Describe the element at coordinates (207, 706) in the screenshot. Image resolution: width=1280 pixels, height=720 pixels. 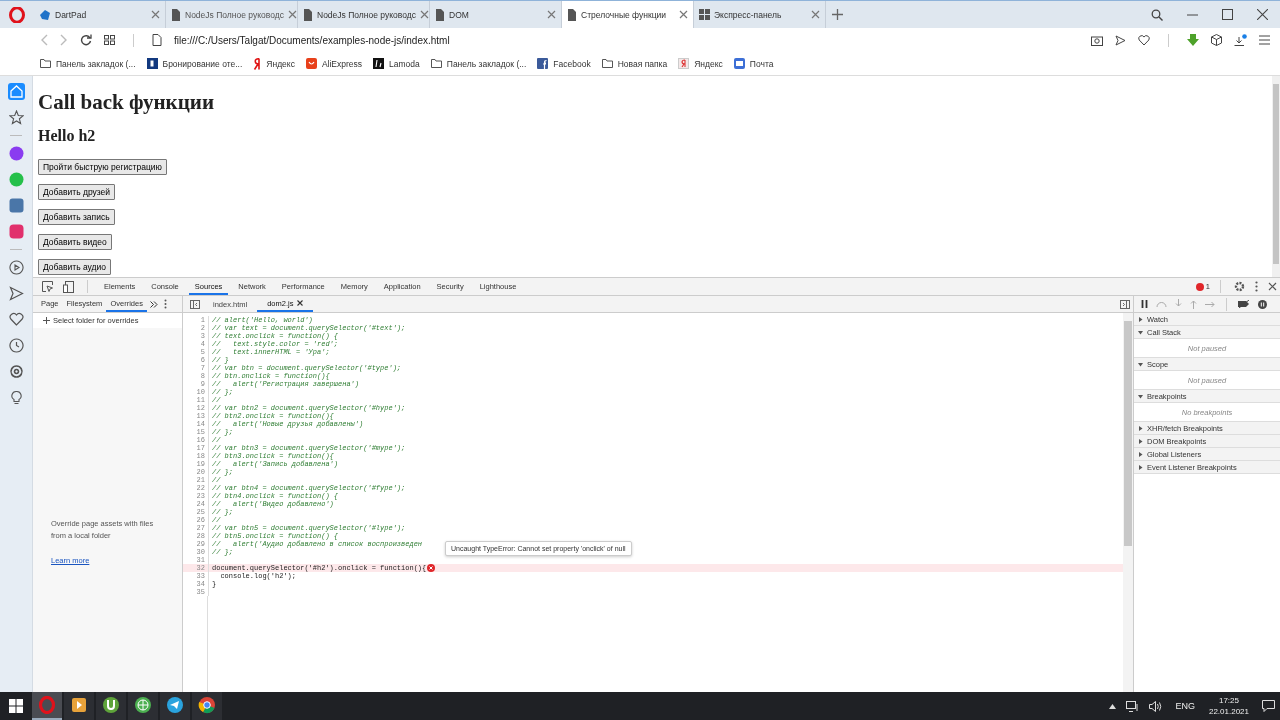
I see `chrome-icon` at that location.